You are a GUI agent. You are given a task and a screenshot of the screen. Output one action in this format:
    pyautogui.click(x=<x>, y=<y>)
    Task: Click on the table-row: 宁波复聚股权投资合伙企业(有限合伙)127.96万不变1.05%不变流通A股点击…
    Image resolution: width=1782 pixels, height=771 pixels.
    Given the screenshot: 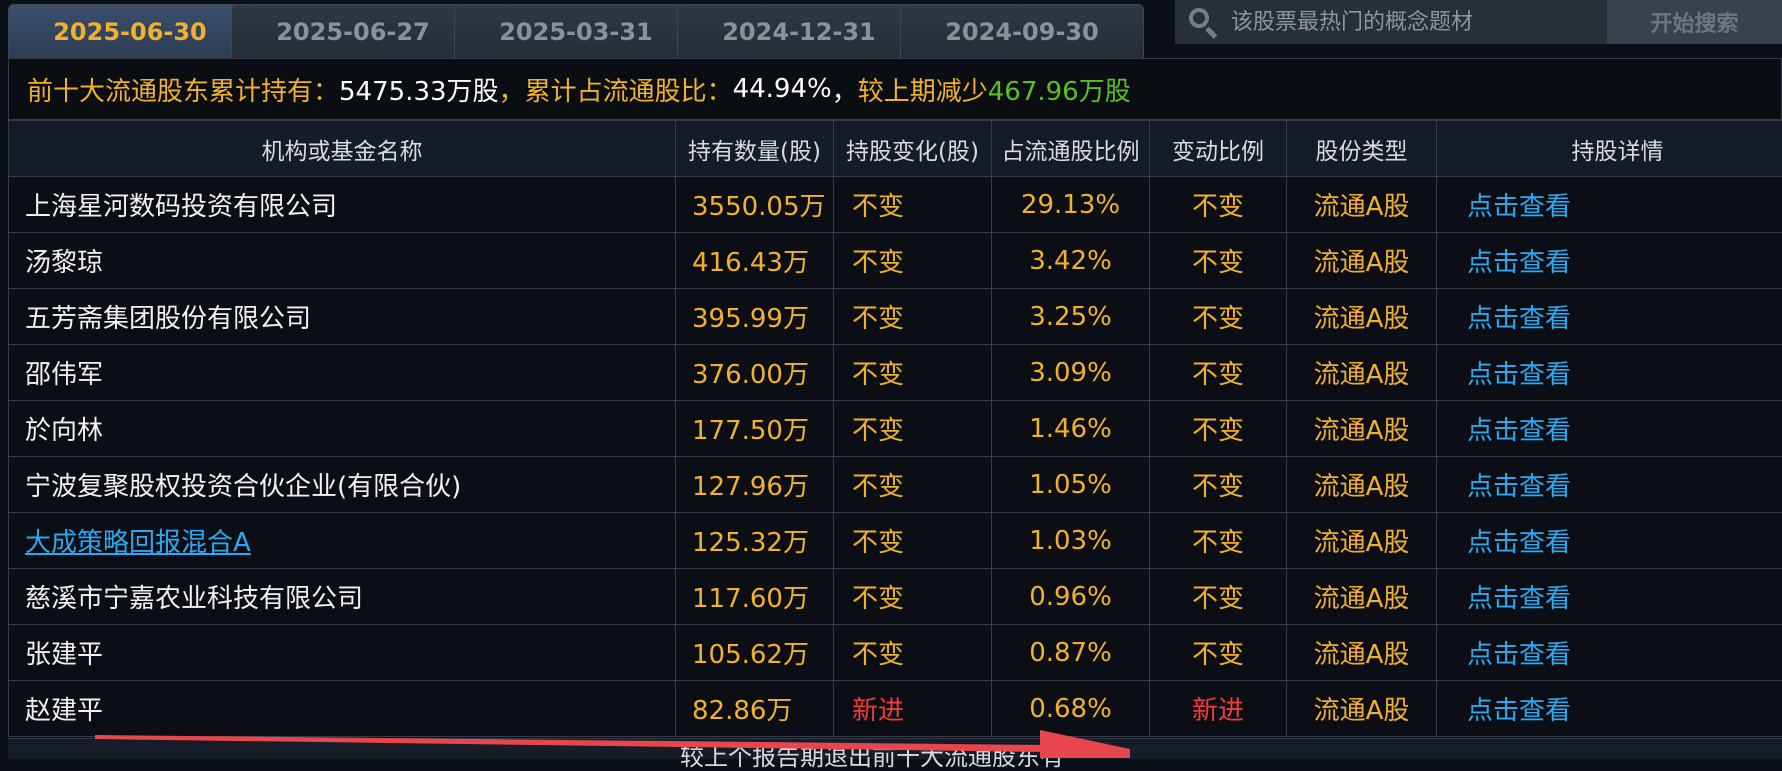 What is the action you would take?
    pyautogui.click(x=895, y=485)
    